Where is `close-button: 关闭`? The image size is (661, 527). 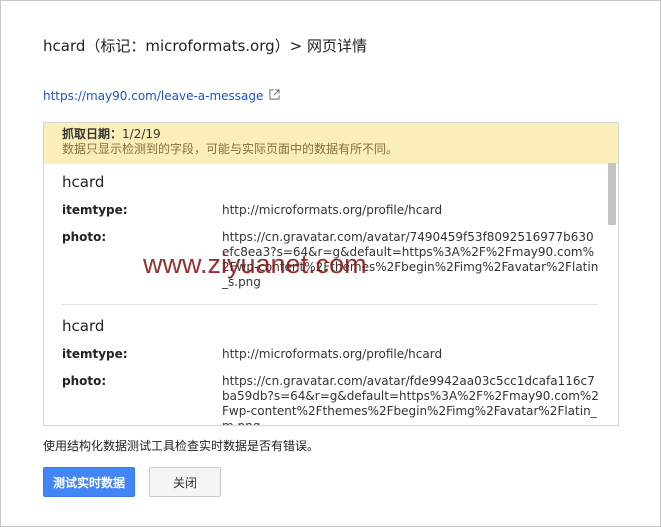
close-button: 关闭 is located at coordinates (185, 482).